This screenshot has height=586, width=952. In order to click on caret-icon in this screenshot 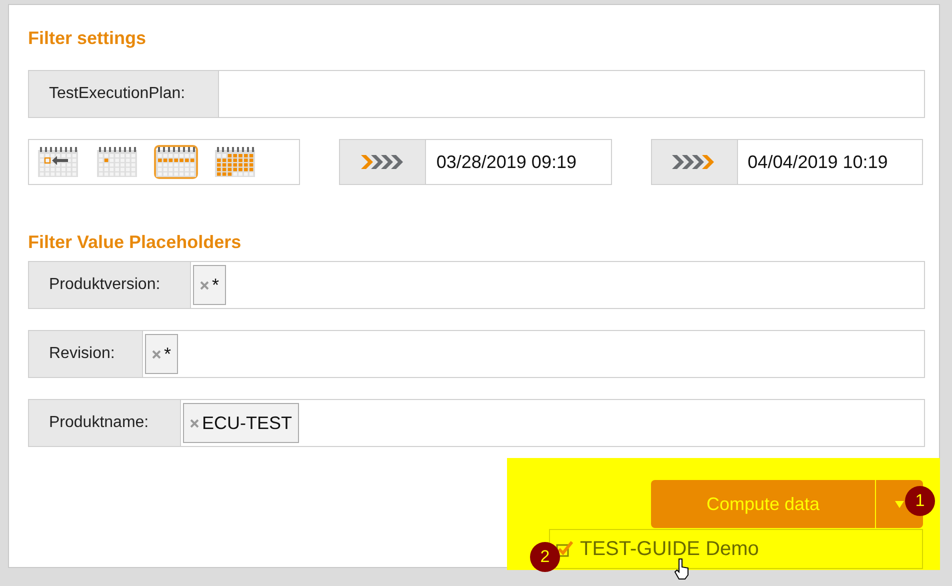, I will do `click(899, 504)`.